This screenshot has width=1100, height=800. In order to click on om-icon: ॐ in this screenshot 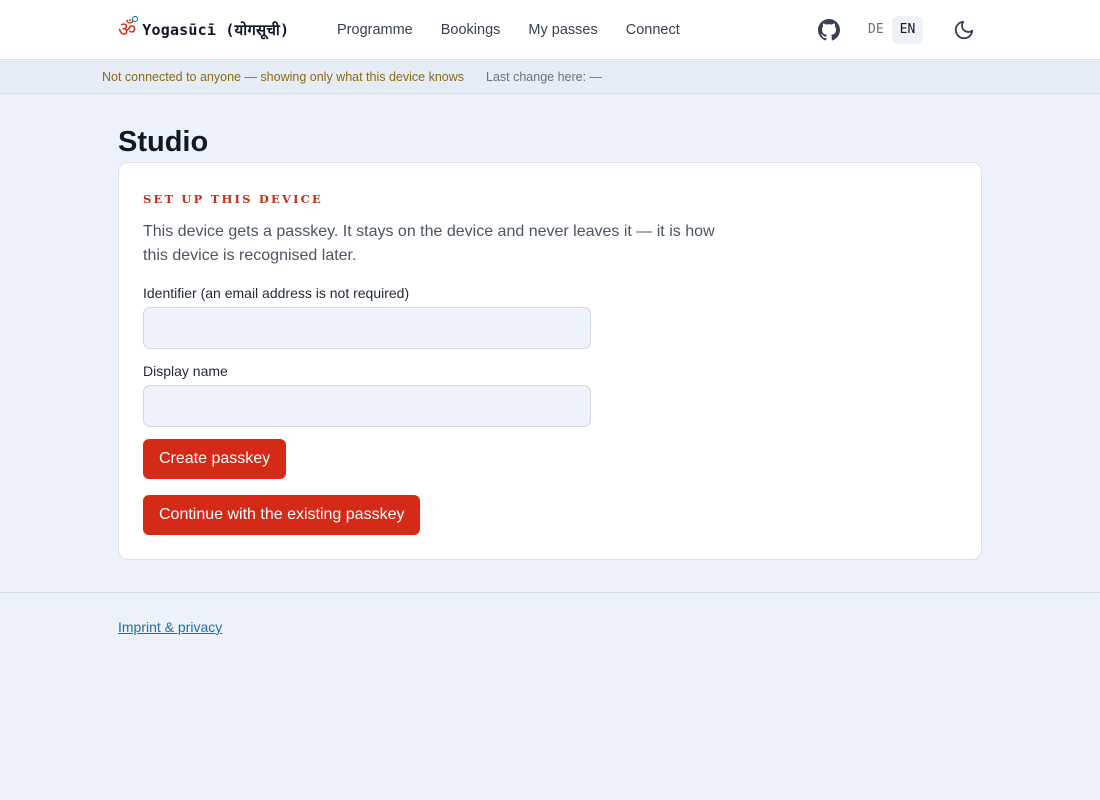, I will do `click(128, 28)`.